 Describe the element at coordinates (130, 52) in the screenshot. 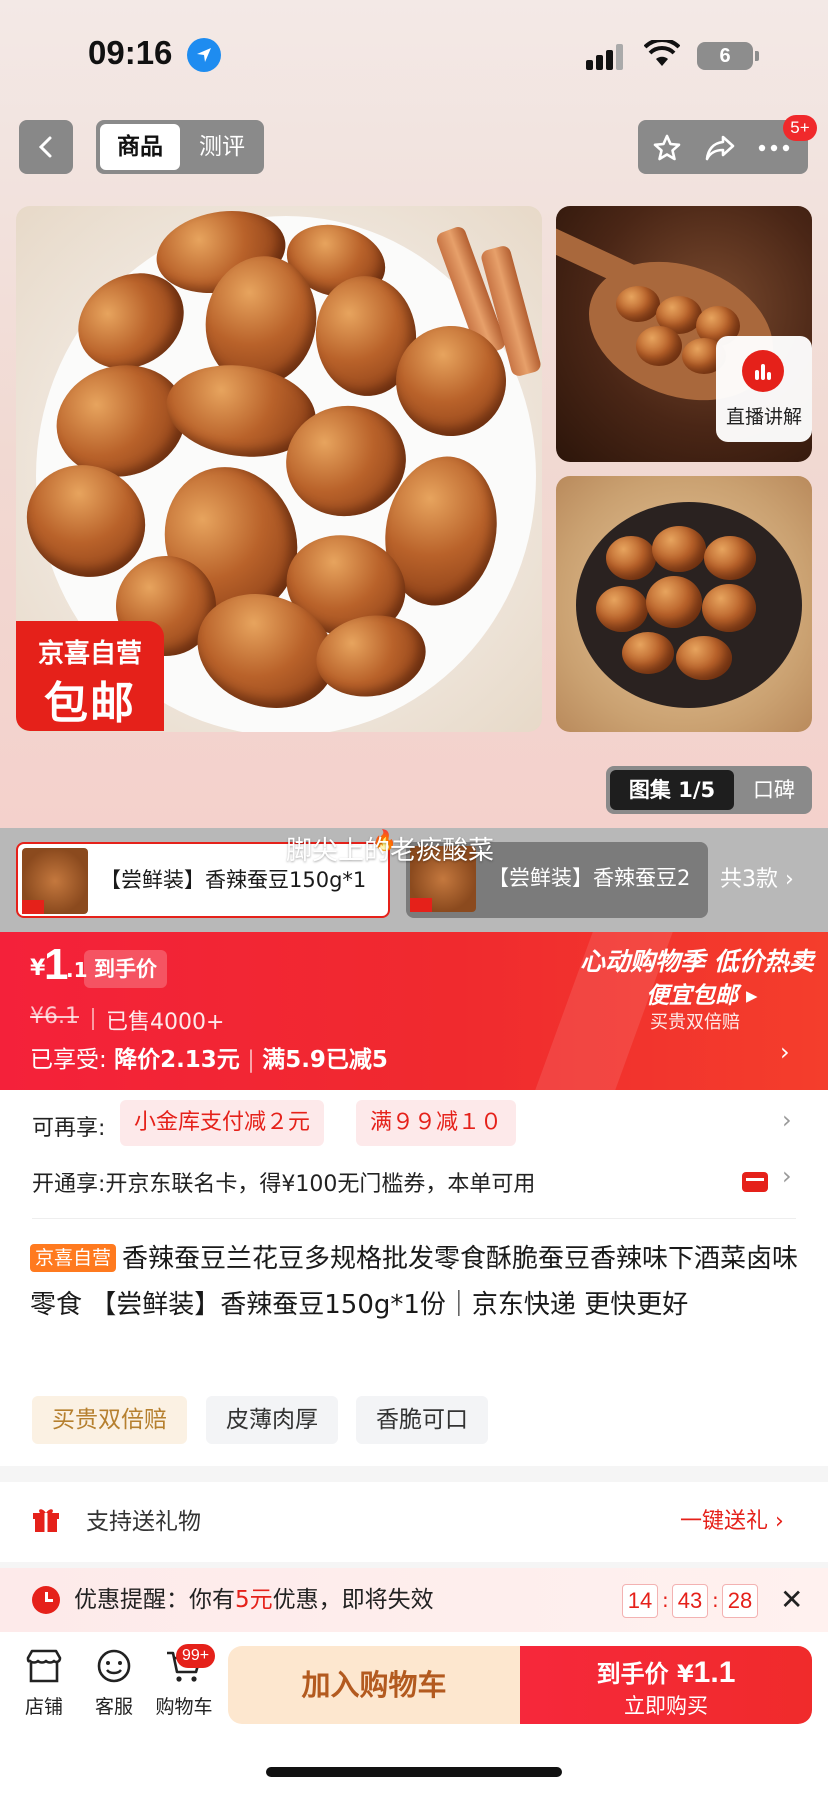

I see `status-time: 09:16` at that location.